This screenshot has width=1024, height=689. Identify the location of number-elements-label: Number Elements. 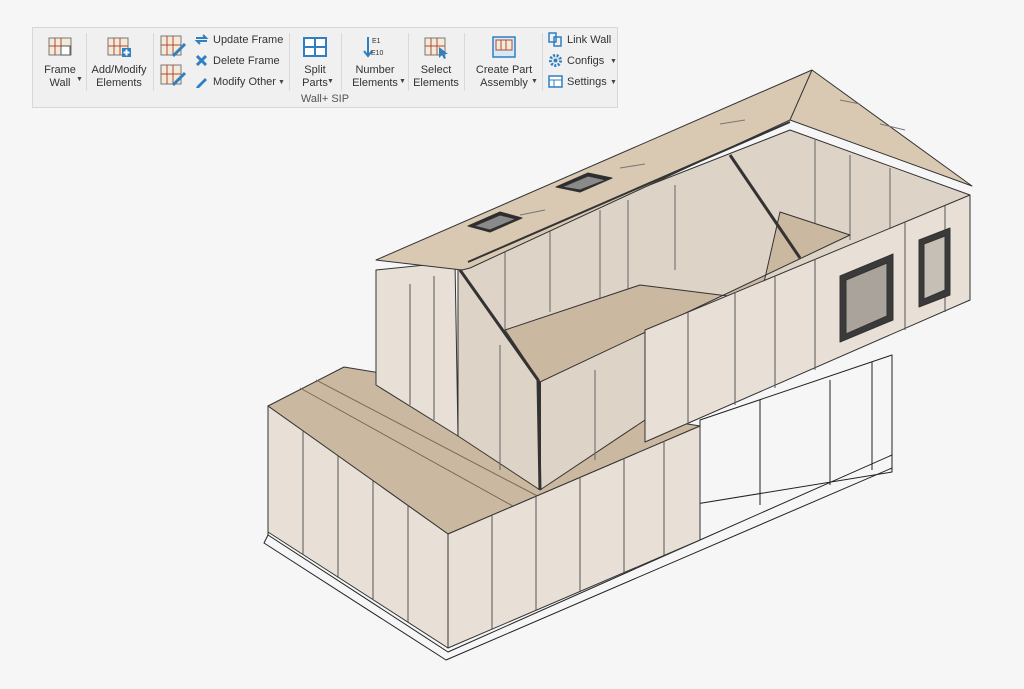
(375, 76).